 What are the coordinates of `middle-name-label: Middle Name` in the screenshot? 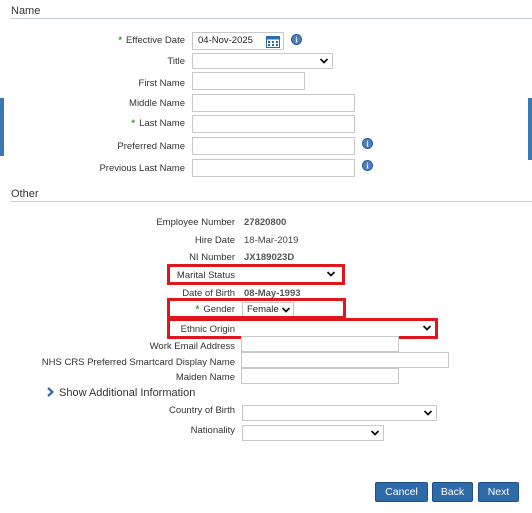 It's located at (157, 103).